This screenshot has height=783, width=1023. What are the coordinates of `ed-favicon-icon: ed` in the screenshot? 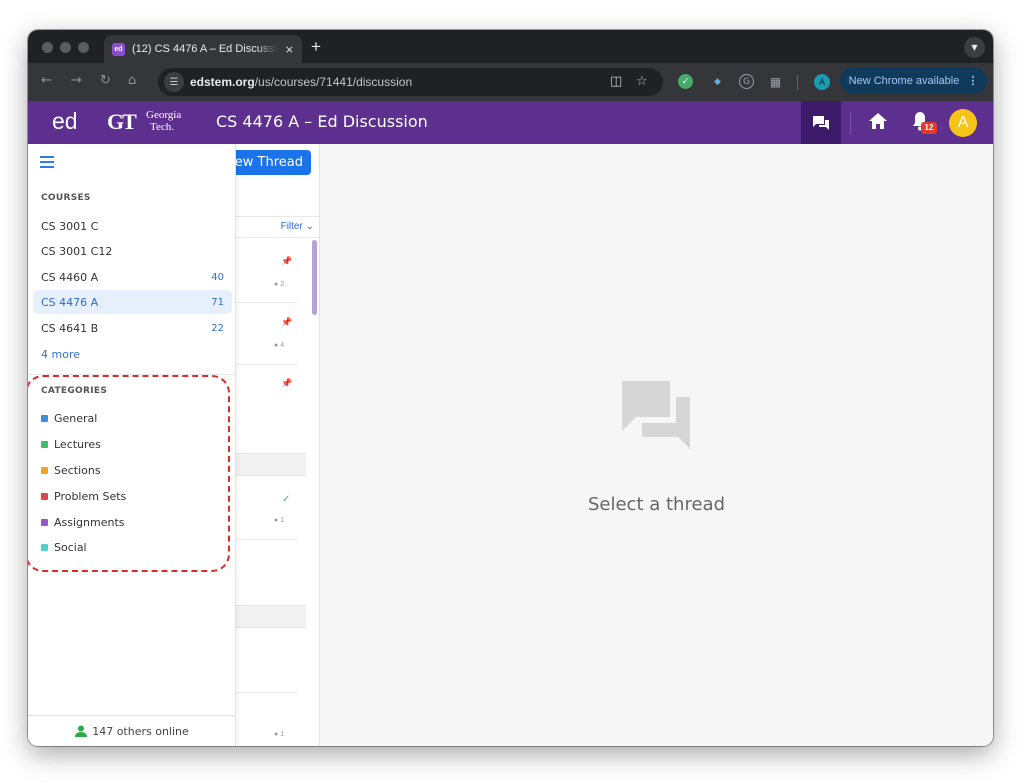 It's located at (118, 49).